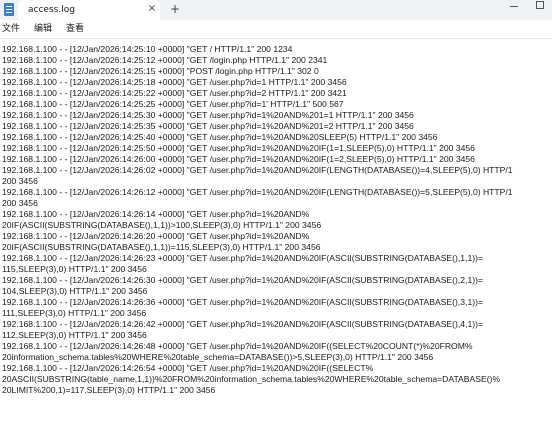 The height and width of the screenshot is (427, 552). What do you see at coordinates (175, 9) in the screenshot?
I see `plus-icon: +` at bounding box center [175, 9].